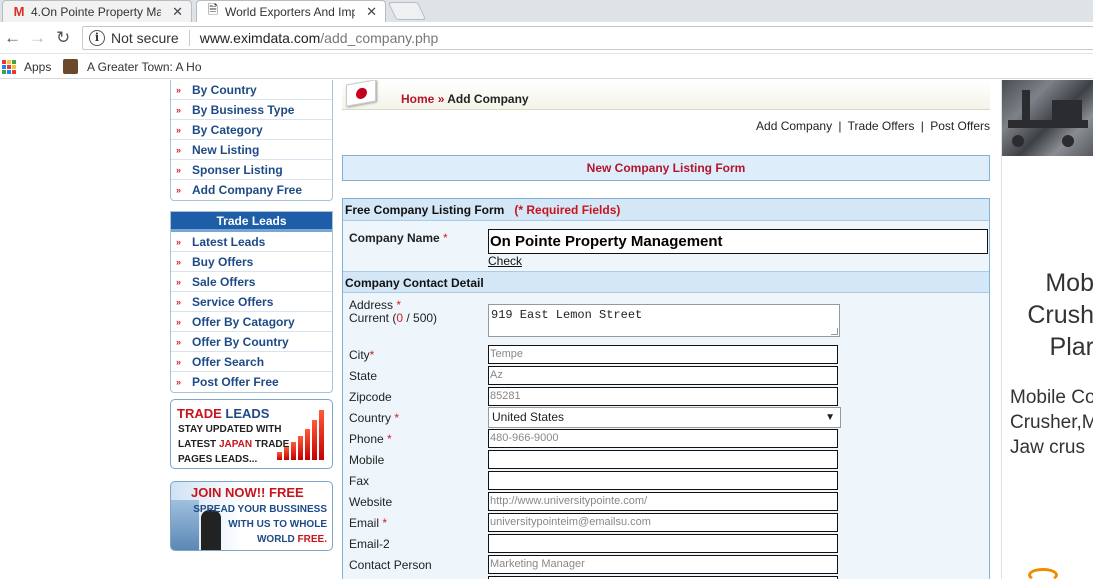  I want to click on mobile-input, so click(663, 459).